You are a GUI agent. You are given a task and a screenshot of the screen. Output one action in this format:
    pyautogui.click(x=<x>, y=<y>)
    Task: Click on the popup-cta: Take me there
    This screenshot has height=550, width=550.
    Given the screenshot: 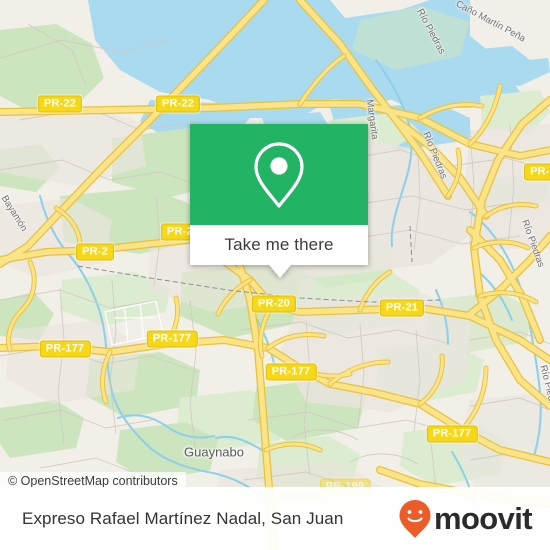 What is the action you would take?
    pyautogui.click(x=279, y=245)
    